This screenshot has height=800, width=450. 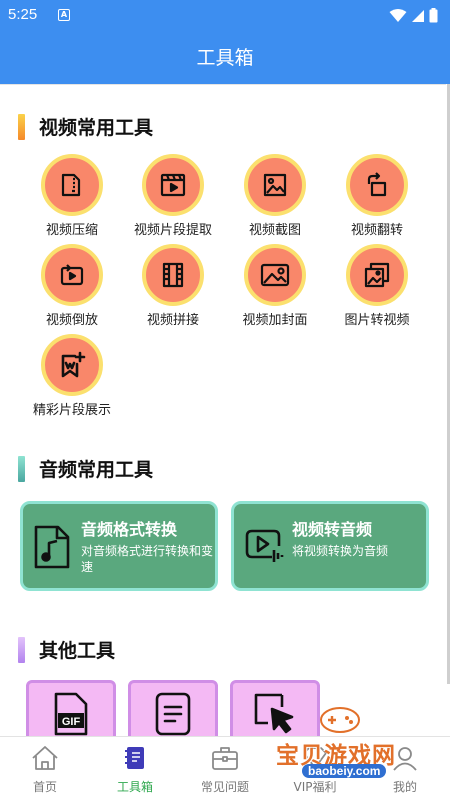 I want to click on tool-video-flip: 视频翻转, so click(x=377, y=196).